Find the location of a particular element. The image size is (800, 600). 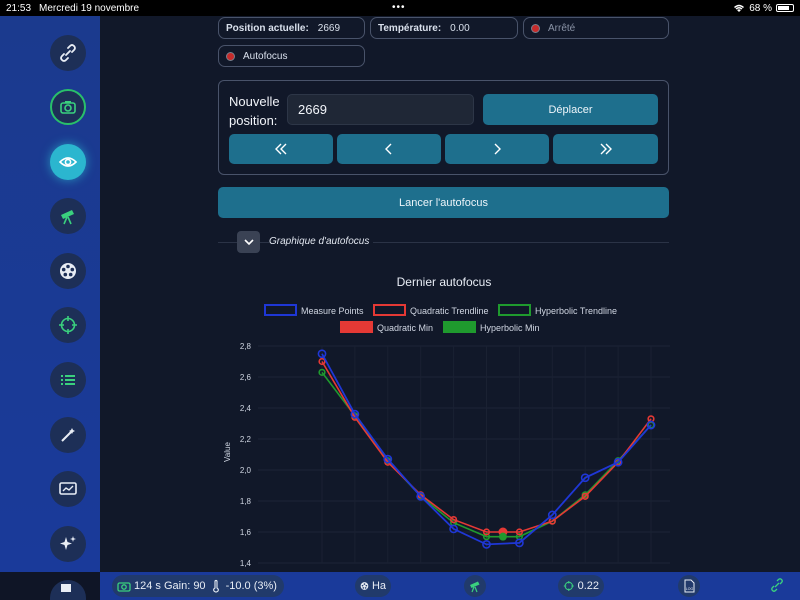

double-chevron-left-icon is located at coordinates (281, 149).